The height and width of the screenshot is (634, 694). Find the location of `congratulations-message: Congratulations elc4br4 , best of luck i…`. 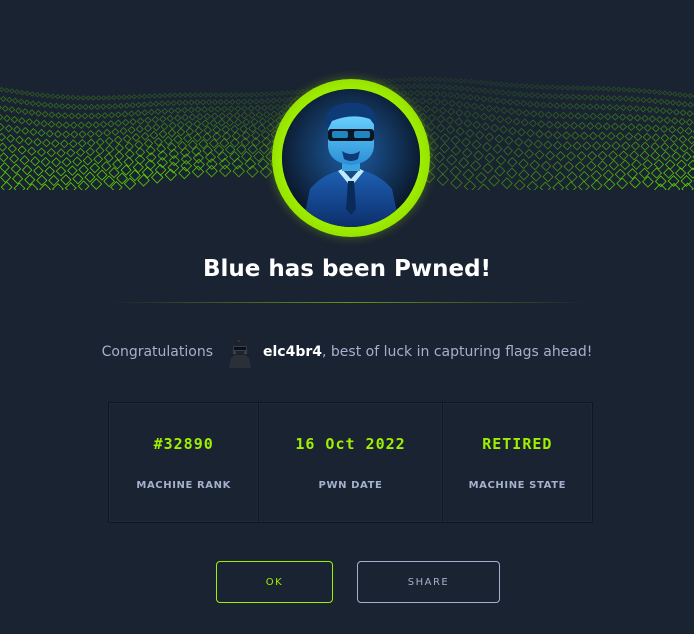

congratulations-message: Congratulations elc4br4 , best of luck i… is located at coordinates (347, 352).